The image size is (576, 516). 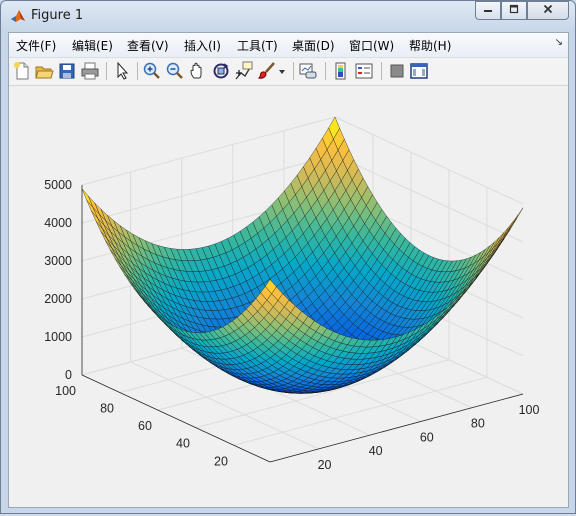 I want to click on x-tick-label: 60, so click(x=427, y=437).